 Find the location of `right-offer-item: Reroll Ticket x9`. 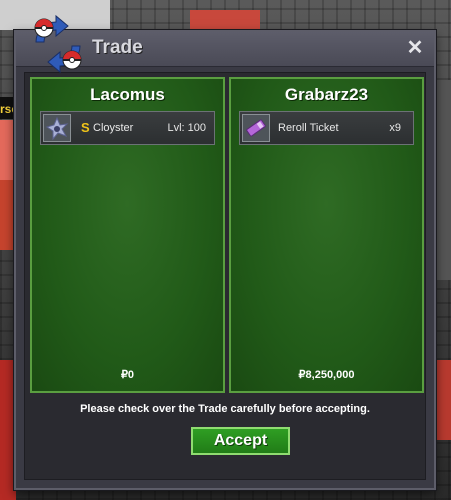

right-offer-item: Reroll Ticket x9 is located at coordinates (326, 128).